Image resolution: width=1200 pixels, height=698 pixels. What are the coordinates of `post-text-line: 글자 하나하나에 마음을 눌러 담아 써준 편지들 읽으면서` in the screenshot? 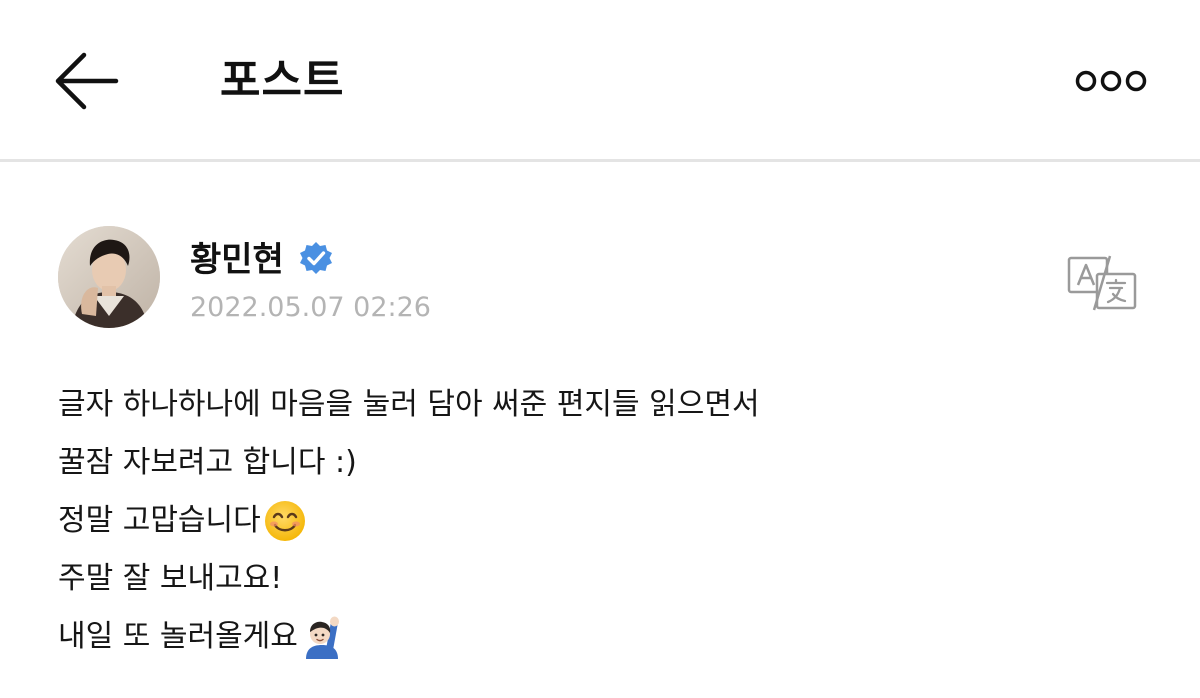 It's located at (603, 405).